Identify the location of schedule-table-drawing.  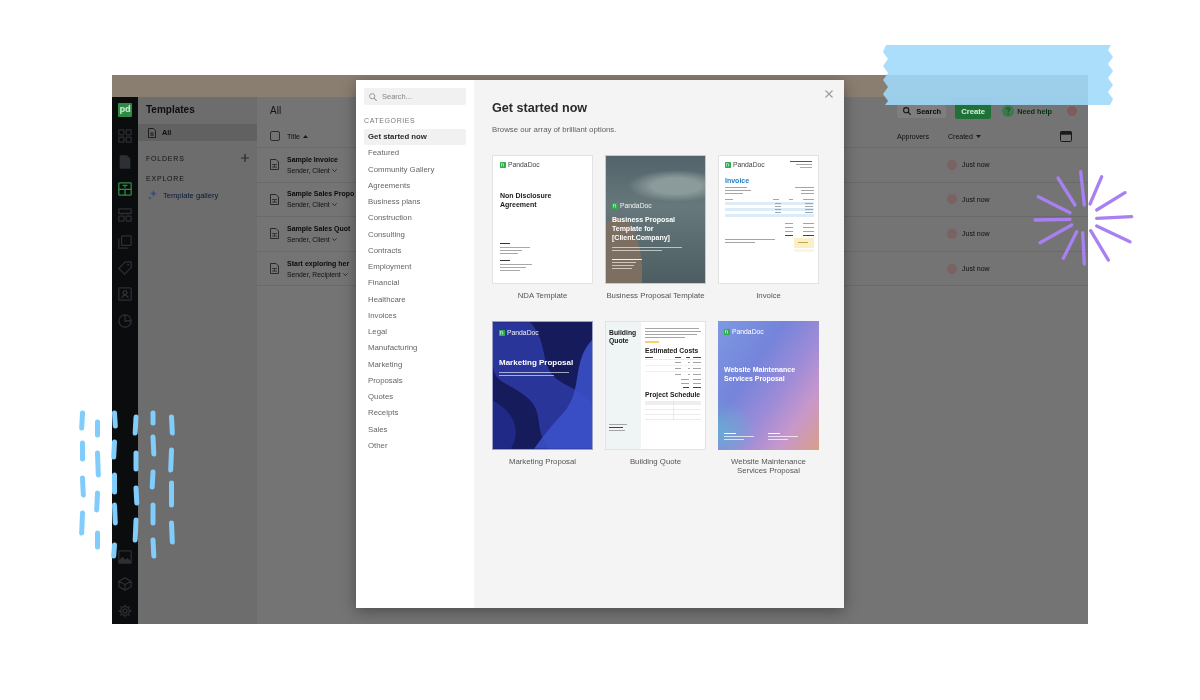
(673, 410).